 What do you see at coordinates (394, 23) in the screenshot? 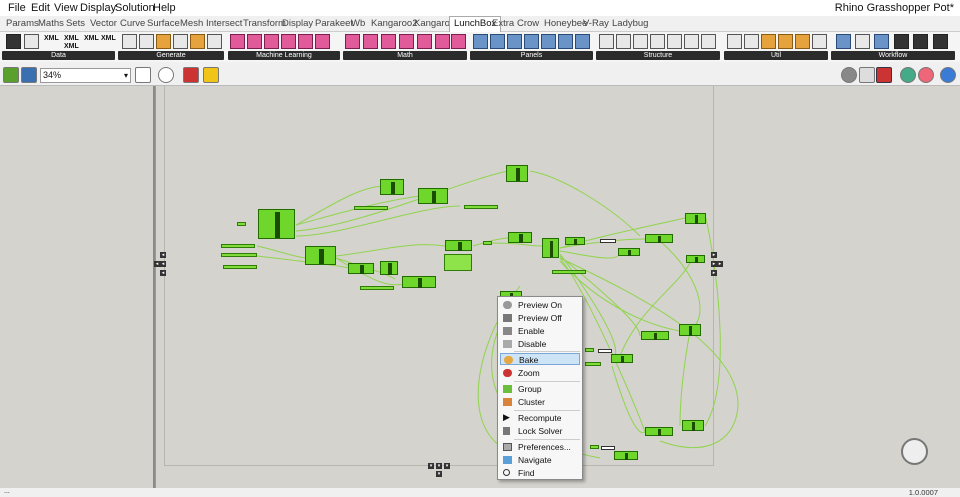
I see `tab-kangaroo2: Kangaroo2` at bounding box center [394, 23].